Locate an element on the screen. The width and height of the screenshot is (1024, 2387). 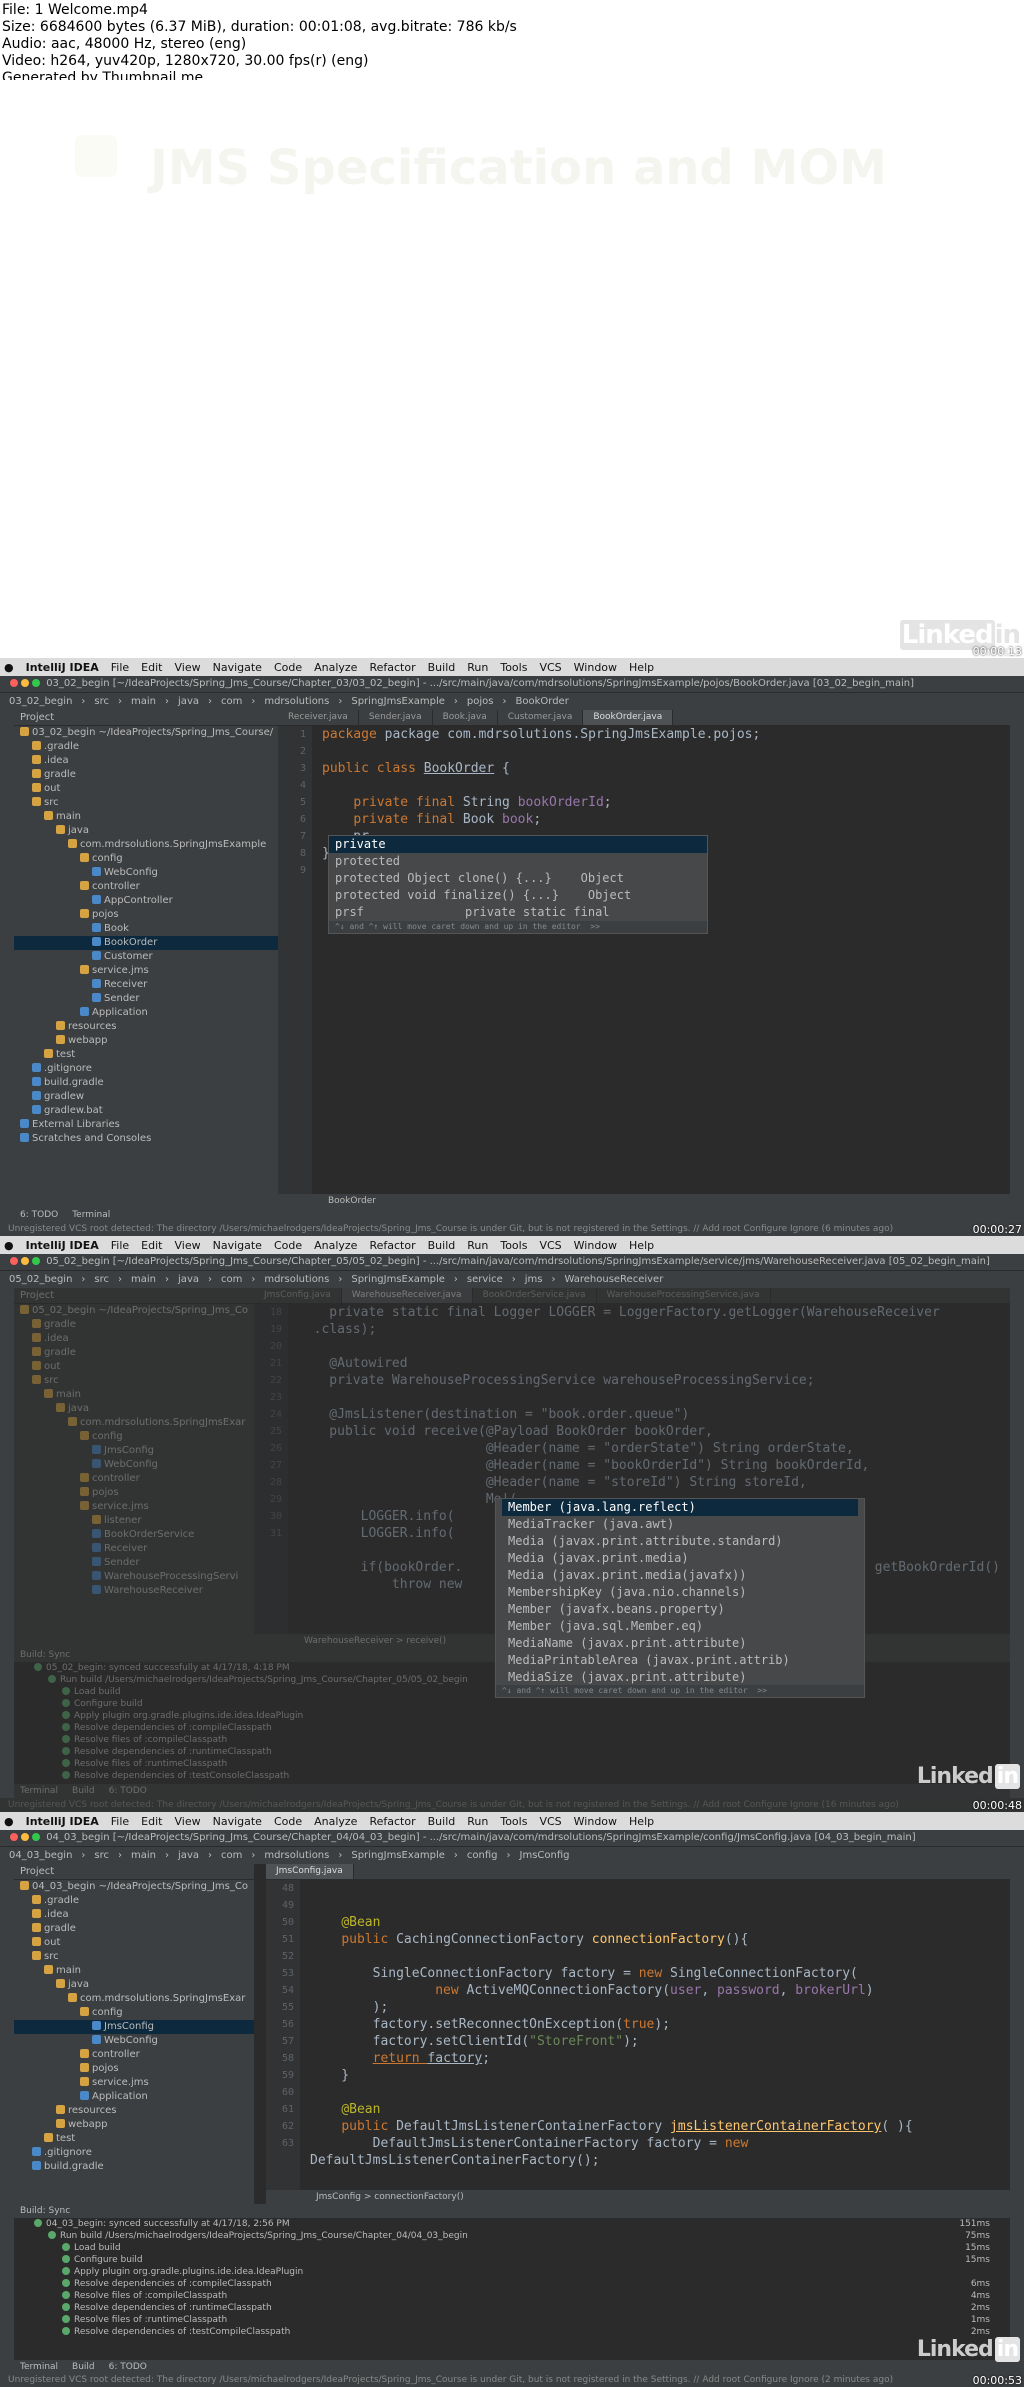
crumb: WarehouseReceiver is located at coordinates (613, 1279).